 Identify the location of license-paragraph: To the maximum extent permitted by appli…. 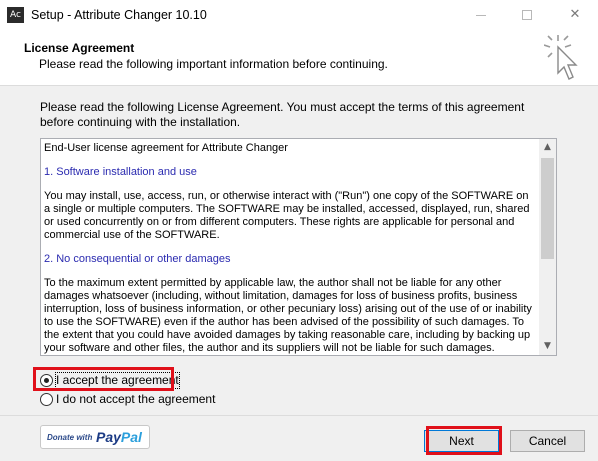
(288, 315).